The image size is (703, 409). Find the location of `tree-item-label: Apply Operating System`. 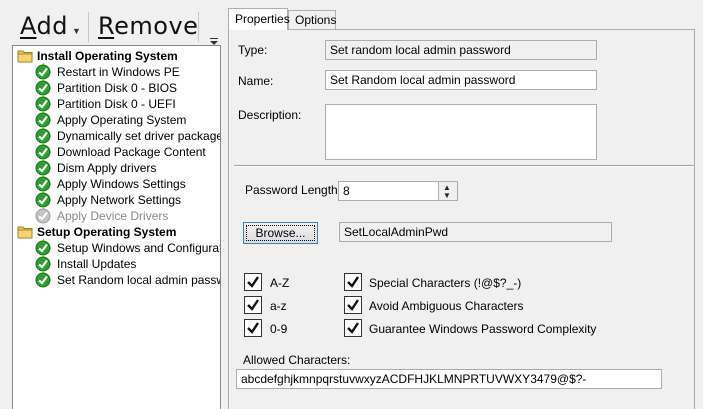

tree-item-label: Apply Operating System is located at coordinates (122, 120).